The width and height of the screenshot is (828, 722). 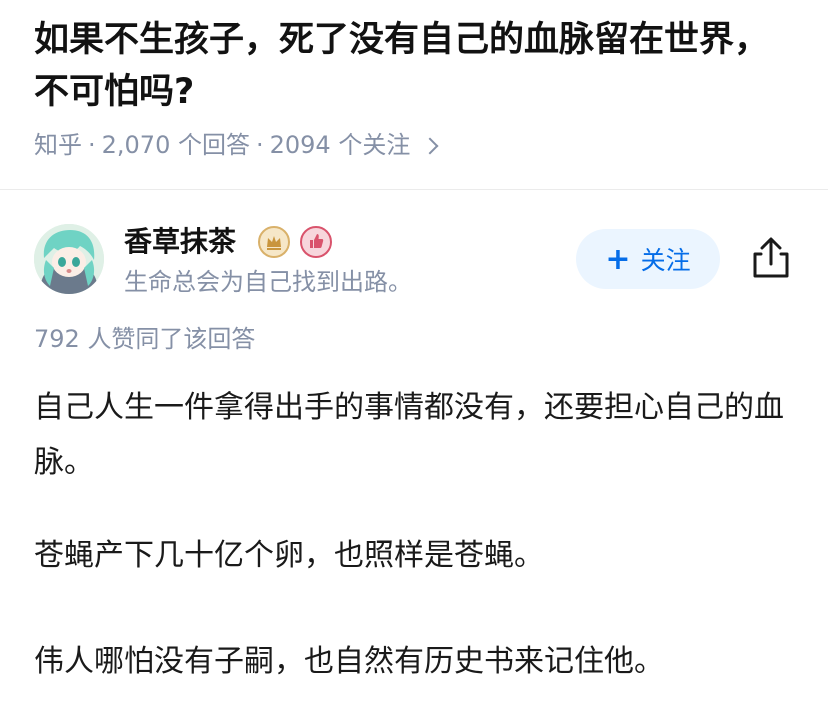 I want to click on answer-count: 2,070 个回答, so click(x=175, y=145).